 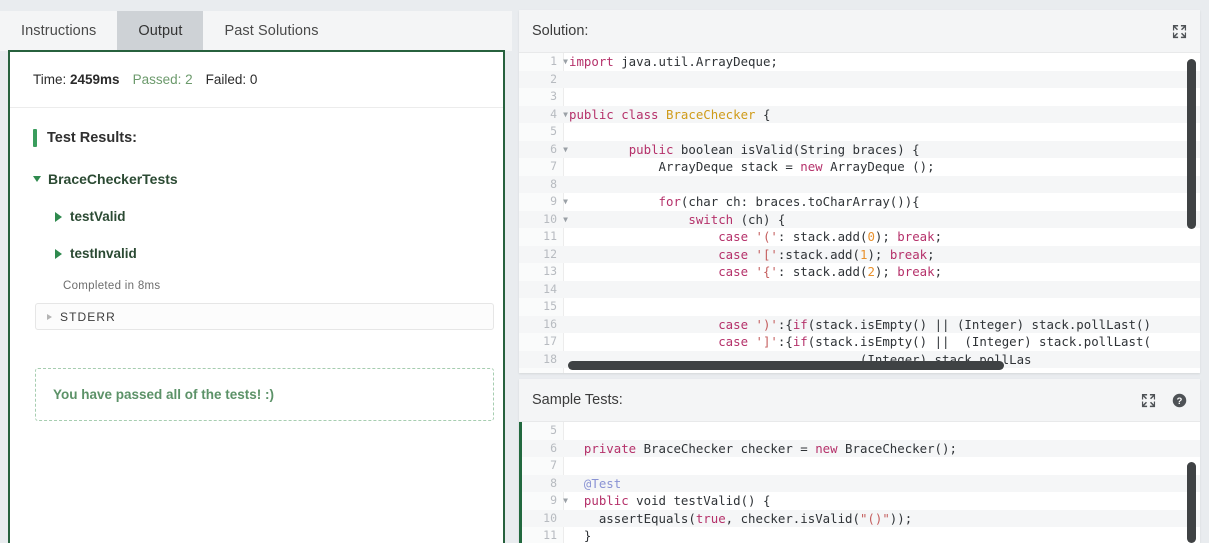 I want to click on test-case-row: testValid, so click(x=267, y=216).